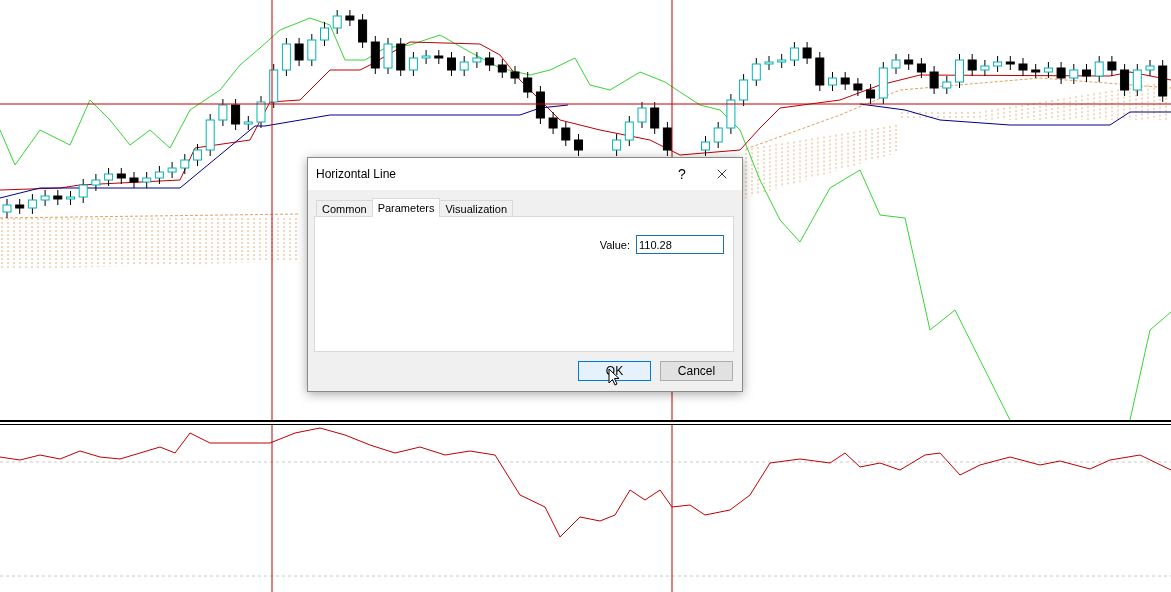 The width and height of the screenshot is (1171, 592). What do you see at coordinates (682, 174) in the screenshot?
I see `help-button: ?` at bounding box center [682, 174].